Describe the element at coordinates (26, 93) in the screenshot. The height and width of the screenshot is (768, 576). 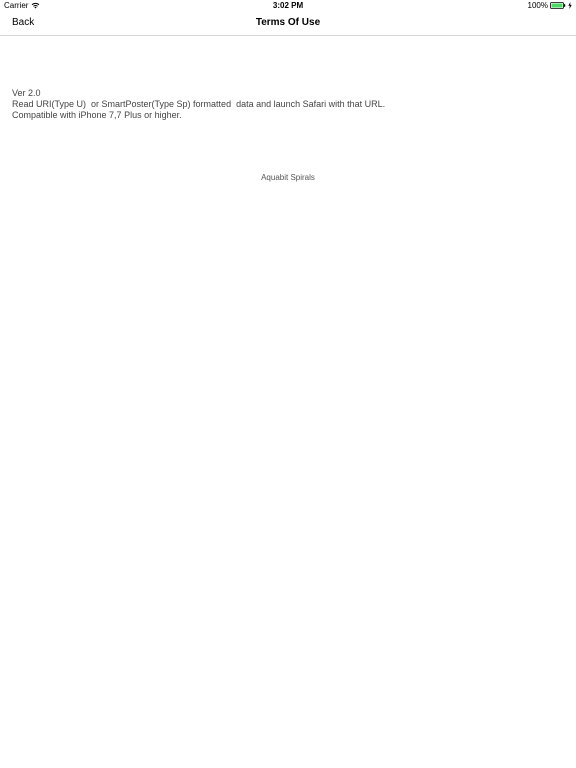
I see `version-line: Ver 2.0` at that location.